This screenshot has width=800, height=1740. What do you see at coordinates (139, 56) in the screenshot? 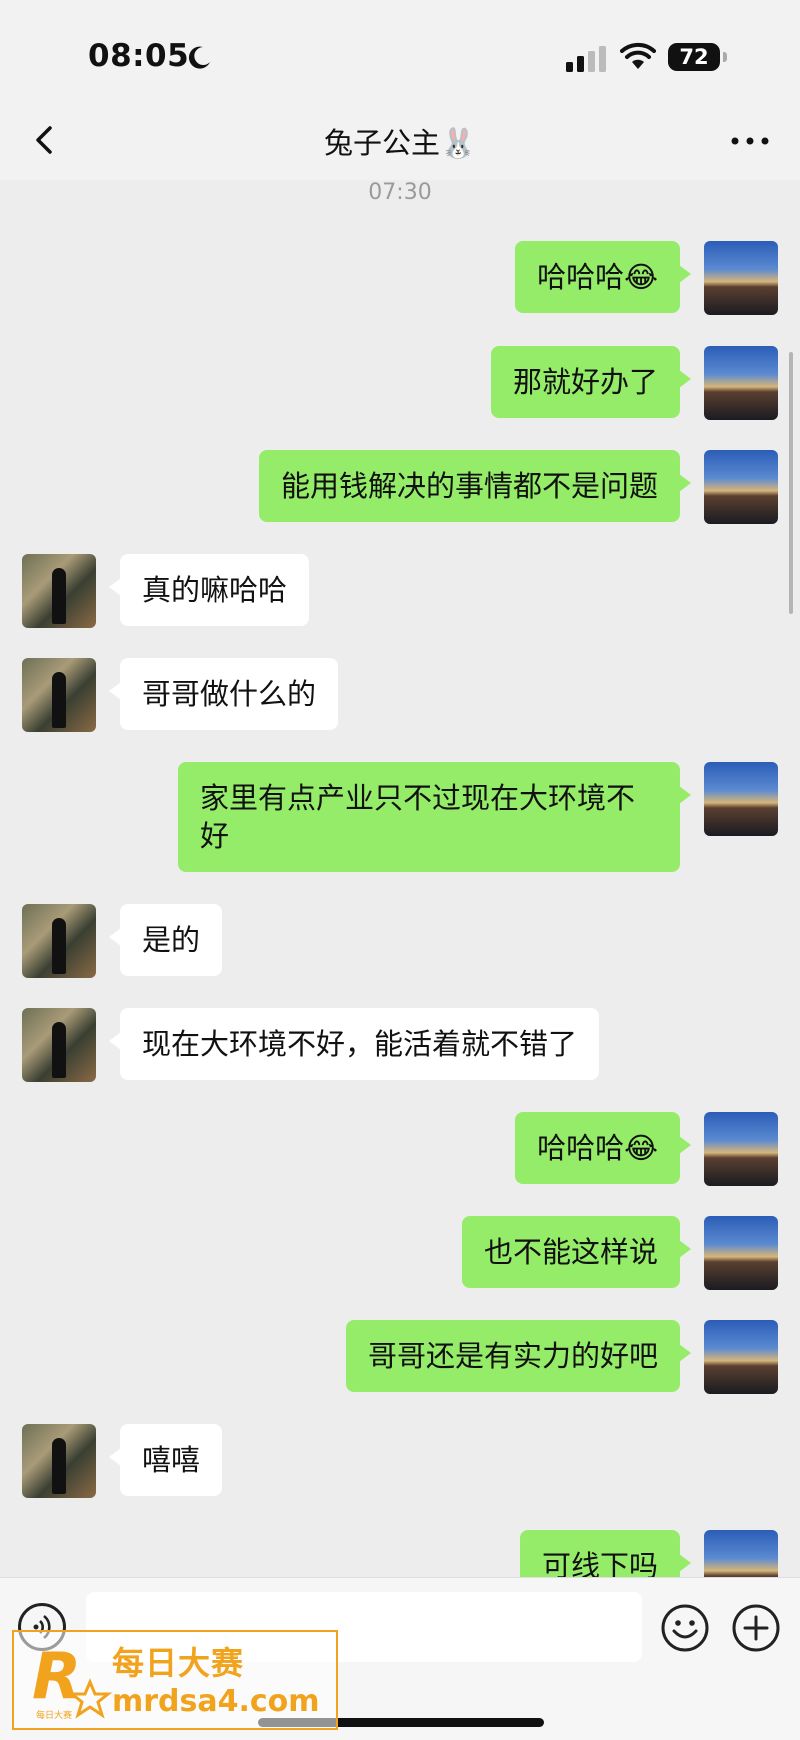
I see `status-time: 08:05` at bounding box center [139, 56].